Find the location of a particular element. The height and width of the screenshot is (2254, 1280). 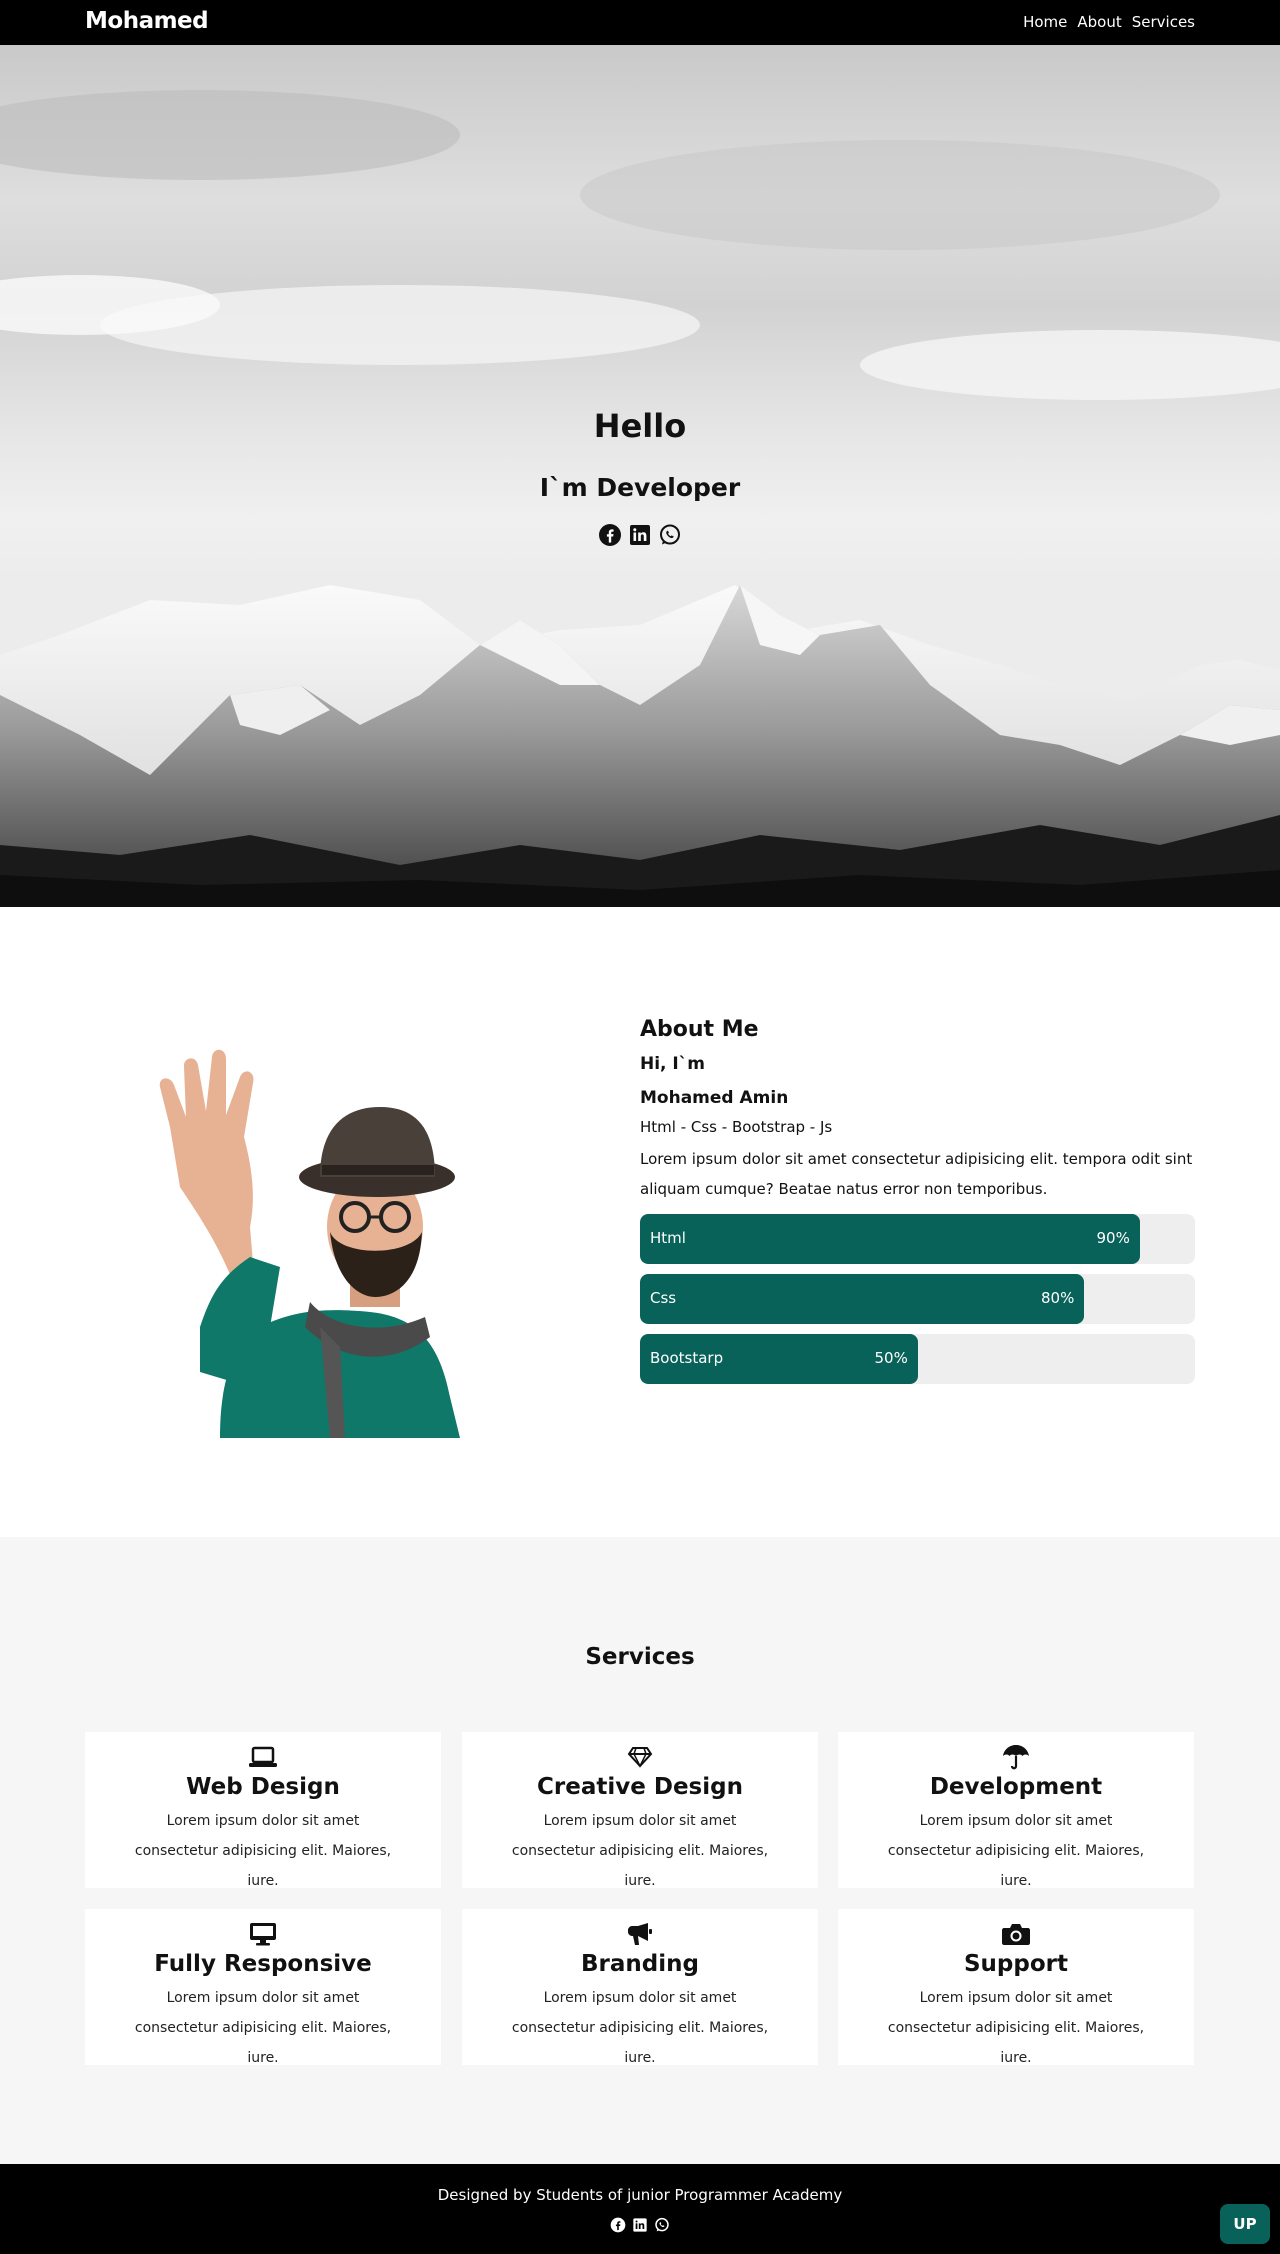

about-name: Mohamed Amin is located at coordinates (714, 1098).